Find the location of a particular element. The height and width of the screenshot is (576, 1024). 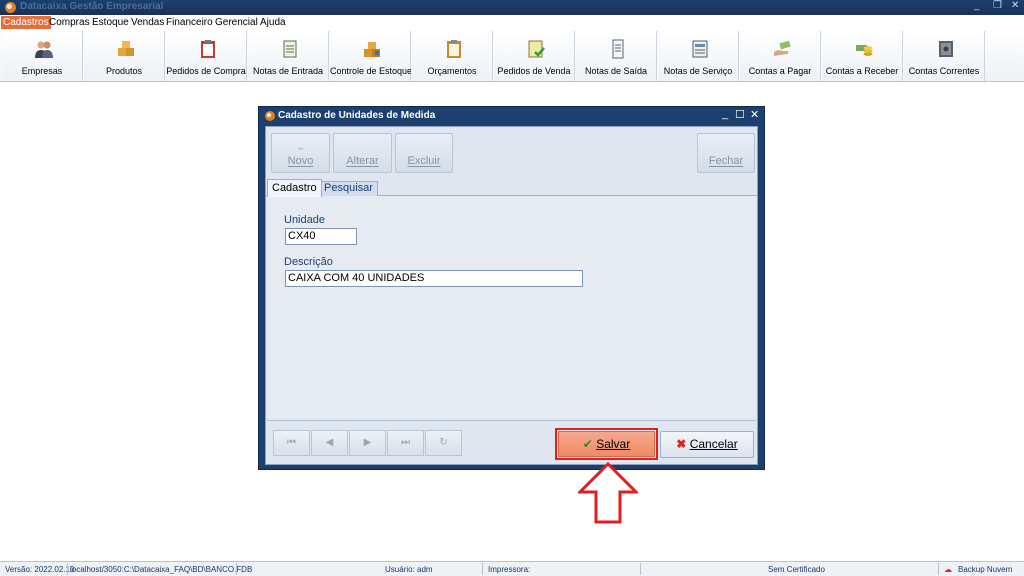

toolbar-label: Orçamentos is located at coordinates (452, 71).